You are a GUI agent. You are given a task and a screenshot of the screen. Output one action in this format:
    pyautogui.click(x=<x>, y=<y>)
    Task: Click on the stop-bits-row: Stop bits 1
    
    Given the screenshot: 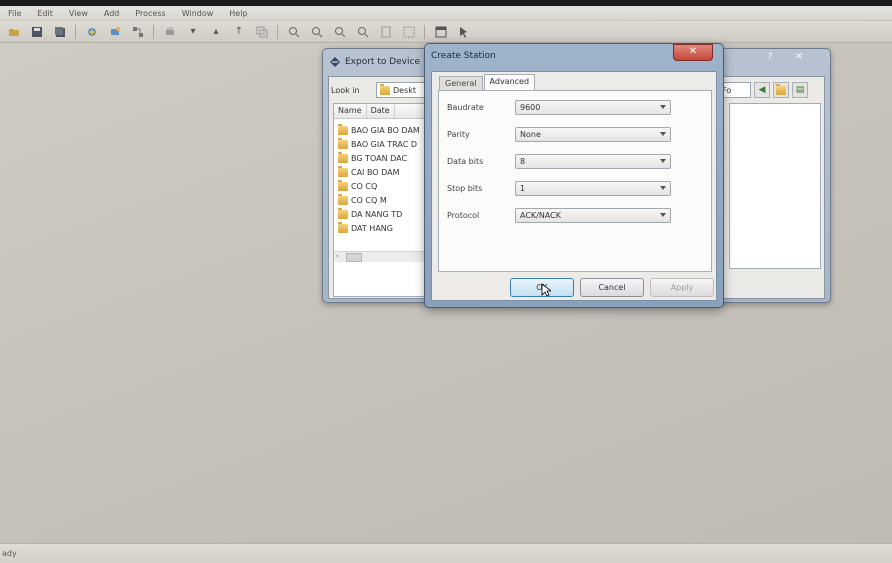 What is the action you would take?
    pyautogui.click(x=559, y=188)
    